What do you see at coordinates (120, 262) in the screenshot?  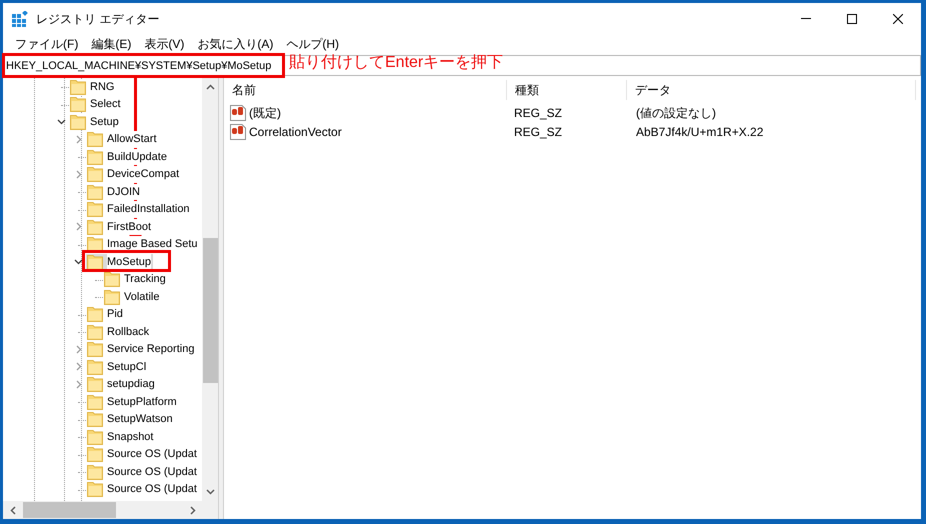 I see `tree-item: MoSetup` at bounding box center [120, 262].